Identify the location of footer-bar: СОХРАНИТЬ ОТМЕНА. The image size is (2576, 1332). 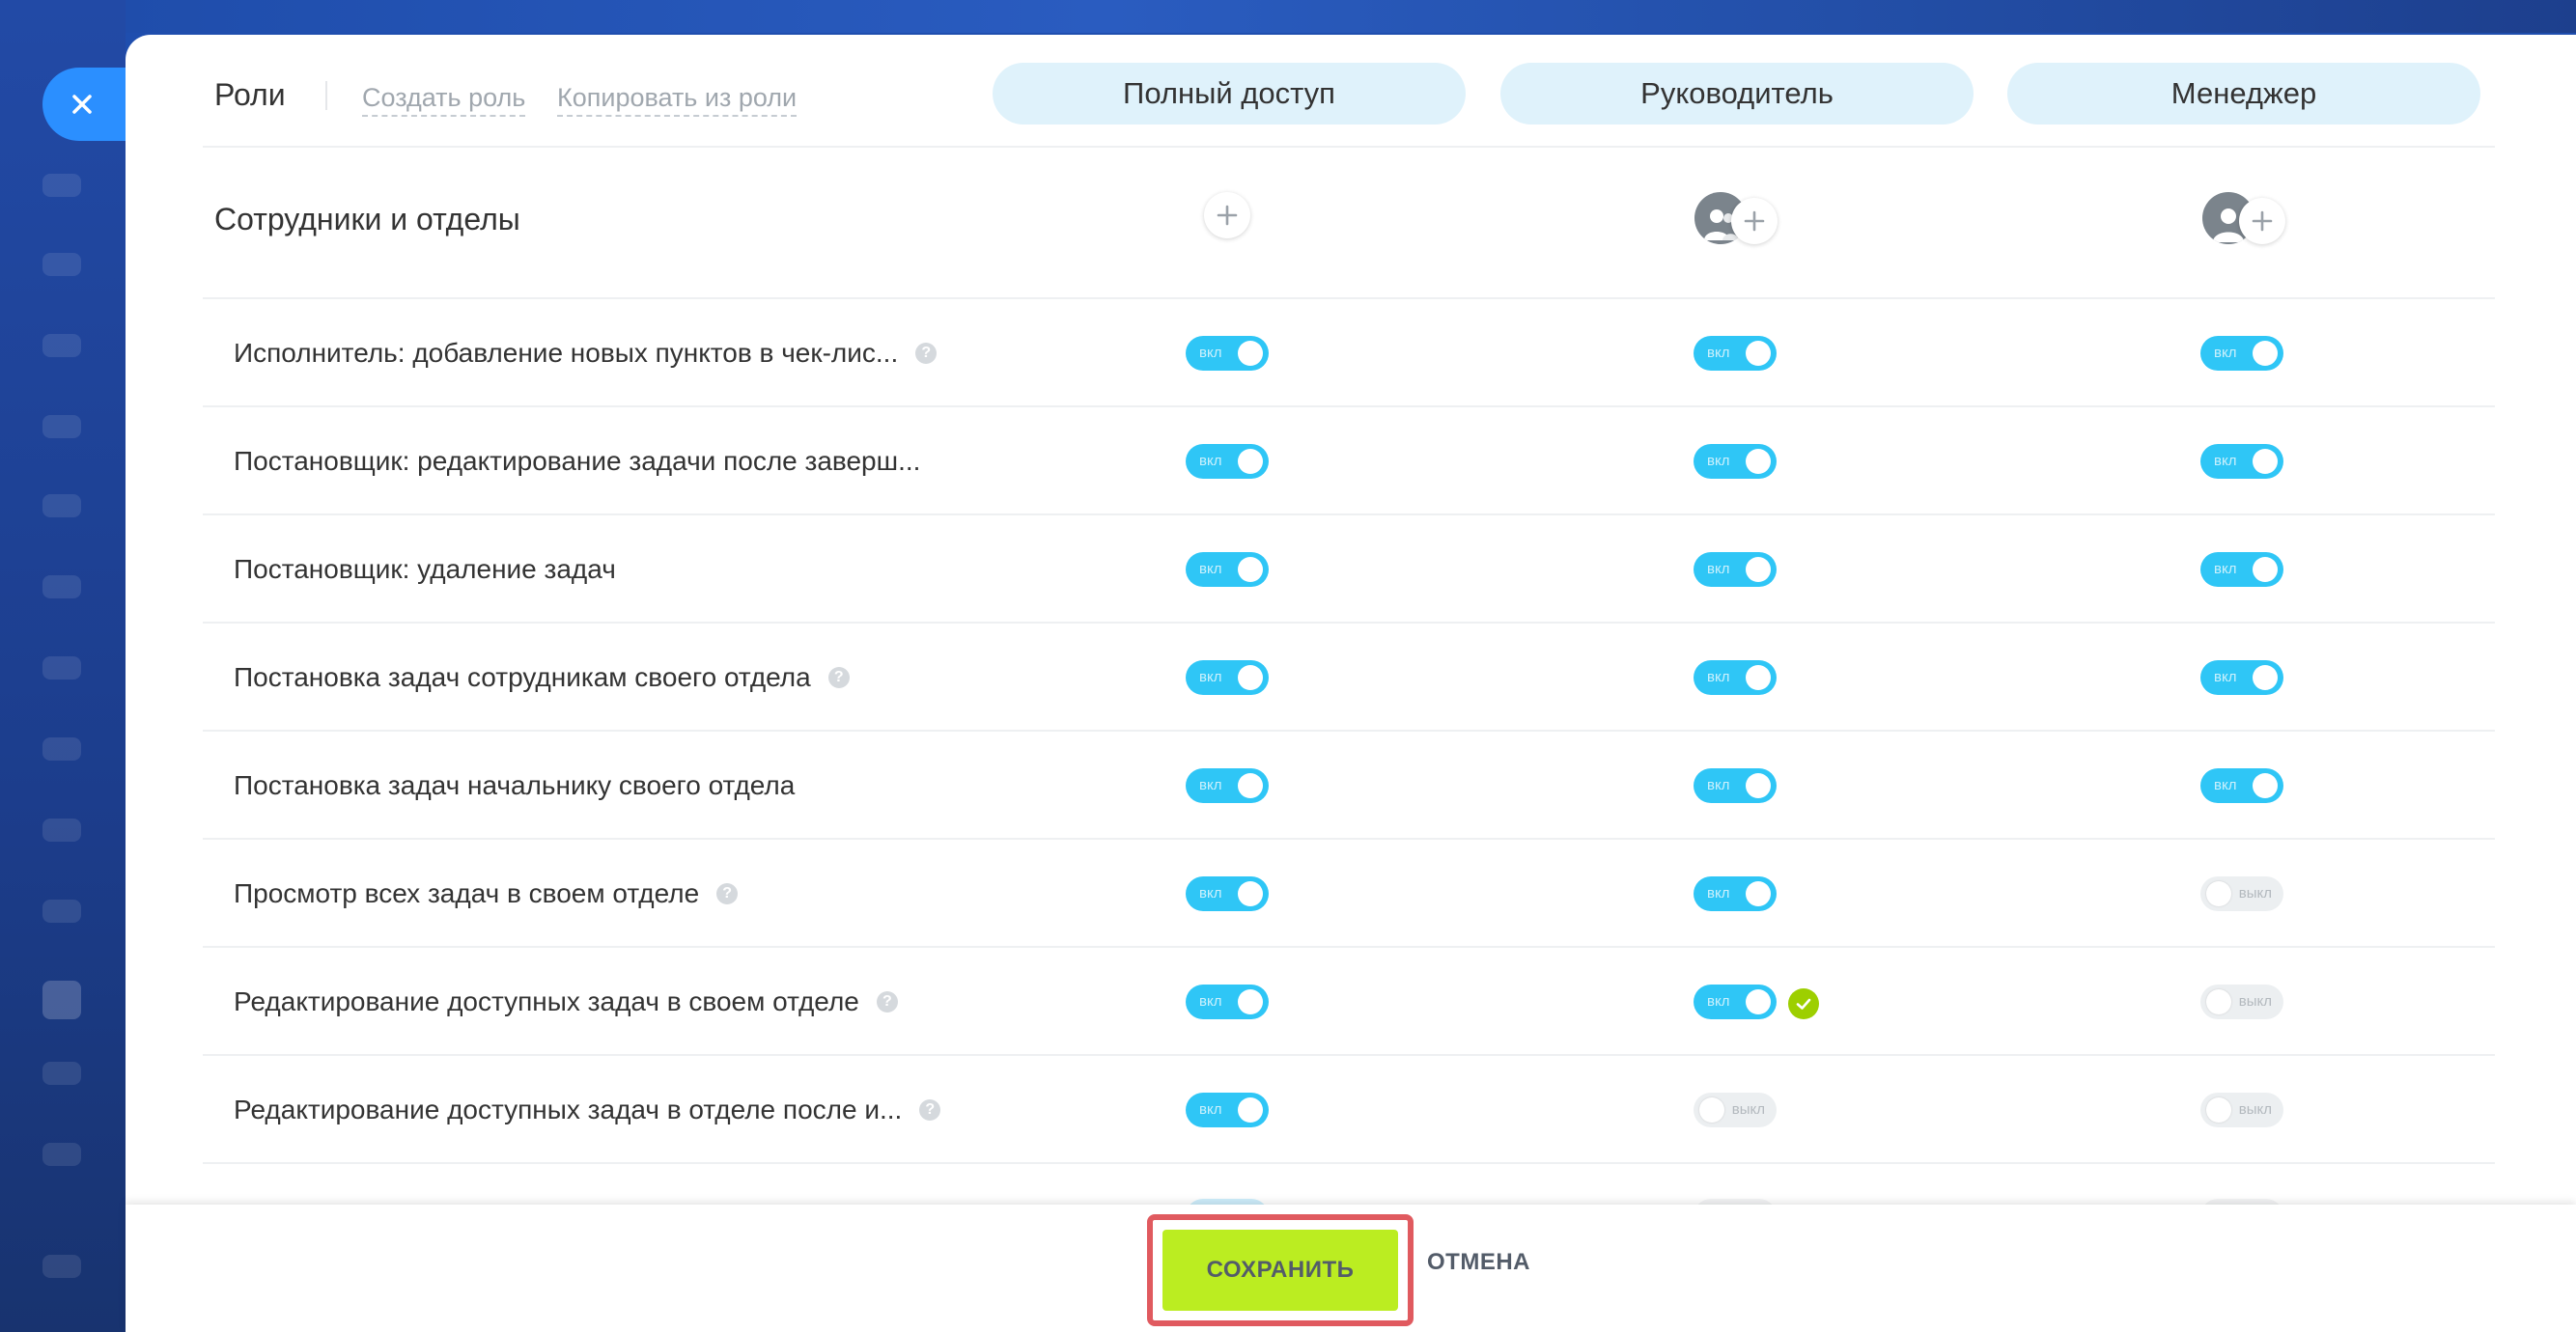
(1351, 1268).